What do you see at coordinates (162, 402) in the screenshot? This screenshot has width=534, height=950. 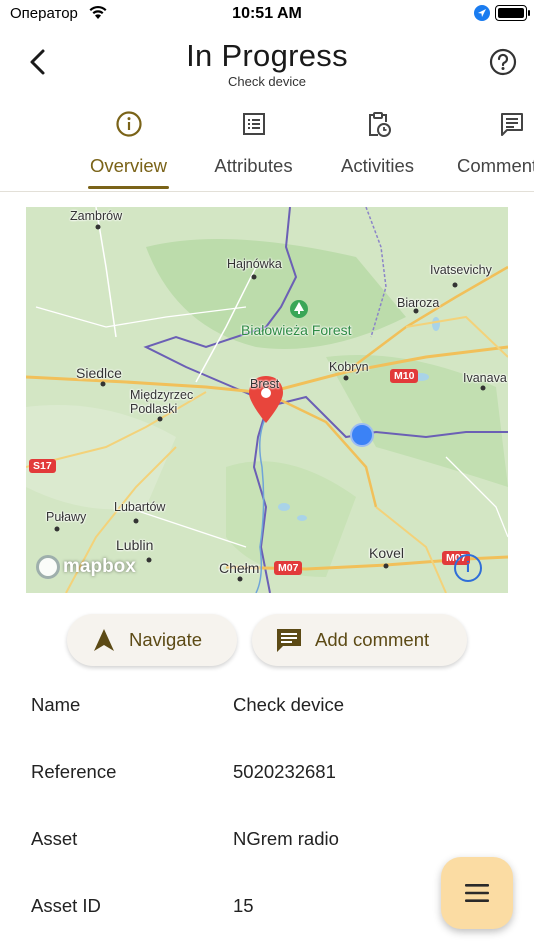 I see `map-place-label: Międzyrzec Podlaski` at bounding box center [162, 402].